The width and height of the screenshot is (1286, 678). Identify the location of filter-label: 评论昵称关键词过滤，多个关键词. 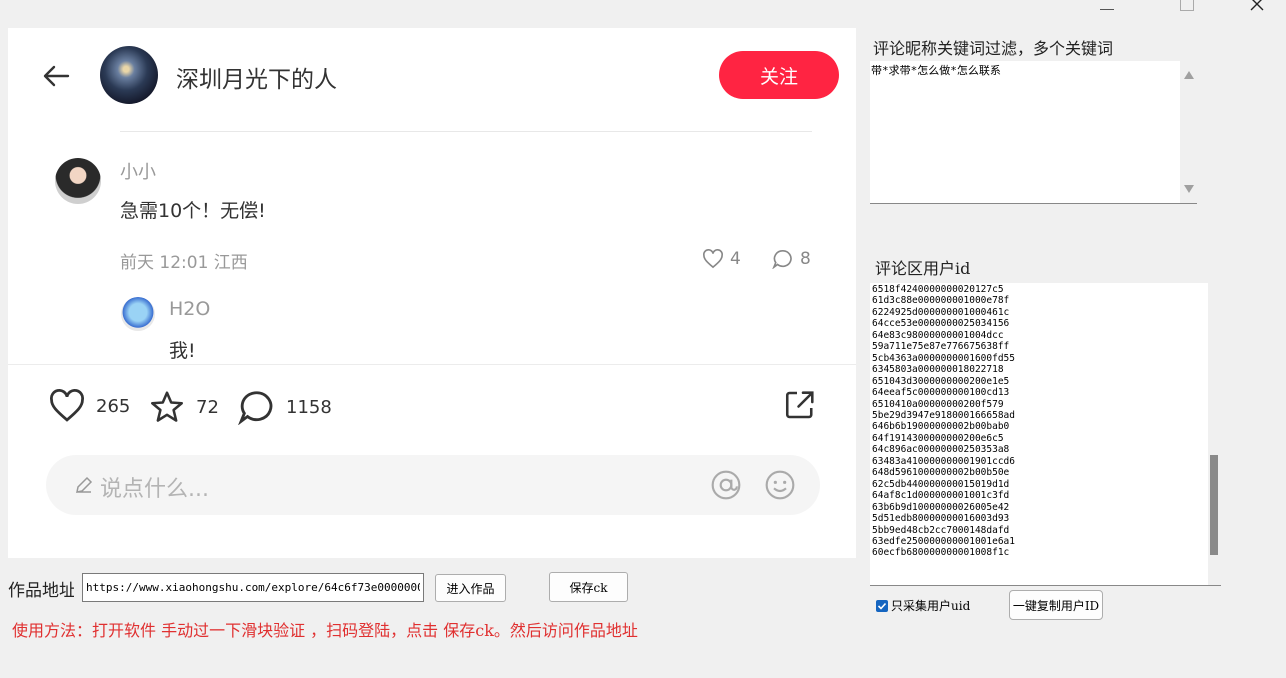
(993, 48).